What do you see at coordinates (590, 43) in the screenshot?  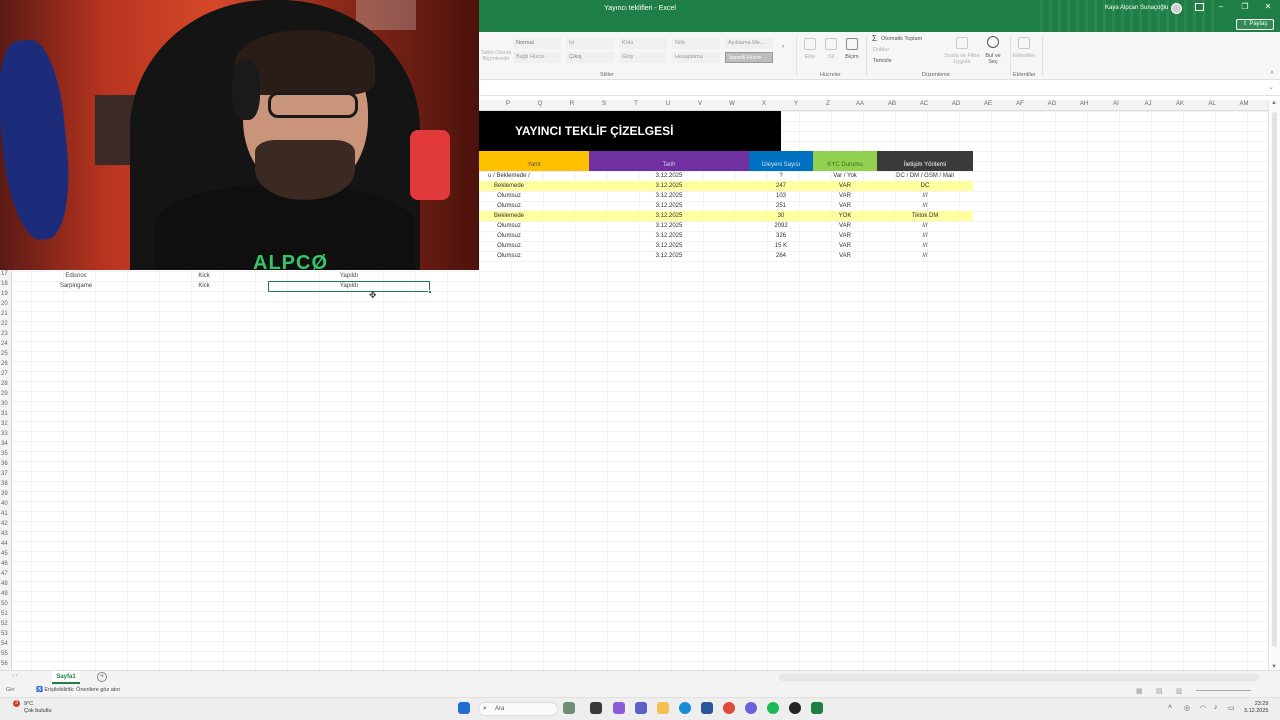 I see `style-good: İyi` at bounding box center [590, 43].